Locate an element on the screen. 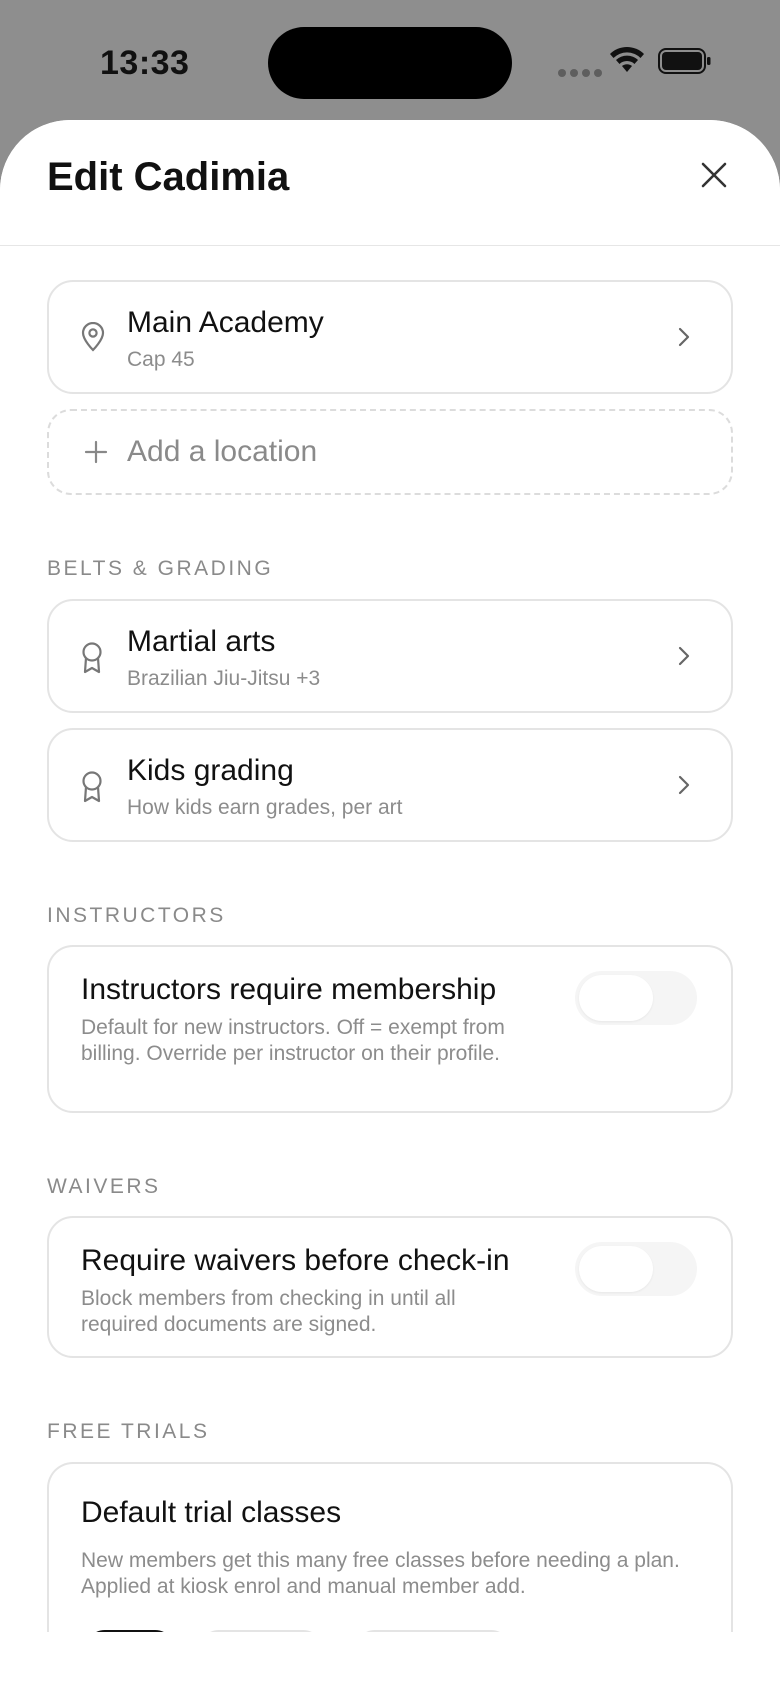  location-item-main-academy: Main Academy Cap 45 is located at coordinates (390, 337).